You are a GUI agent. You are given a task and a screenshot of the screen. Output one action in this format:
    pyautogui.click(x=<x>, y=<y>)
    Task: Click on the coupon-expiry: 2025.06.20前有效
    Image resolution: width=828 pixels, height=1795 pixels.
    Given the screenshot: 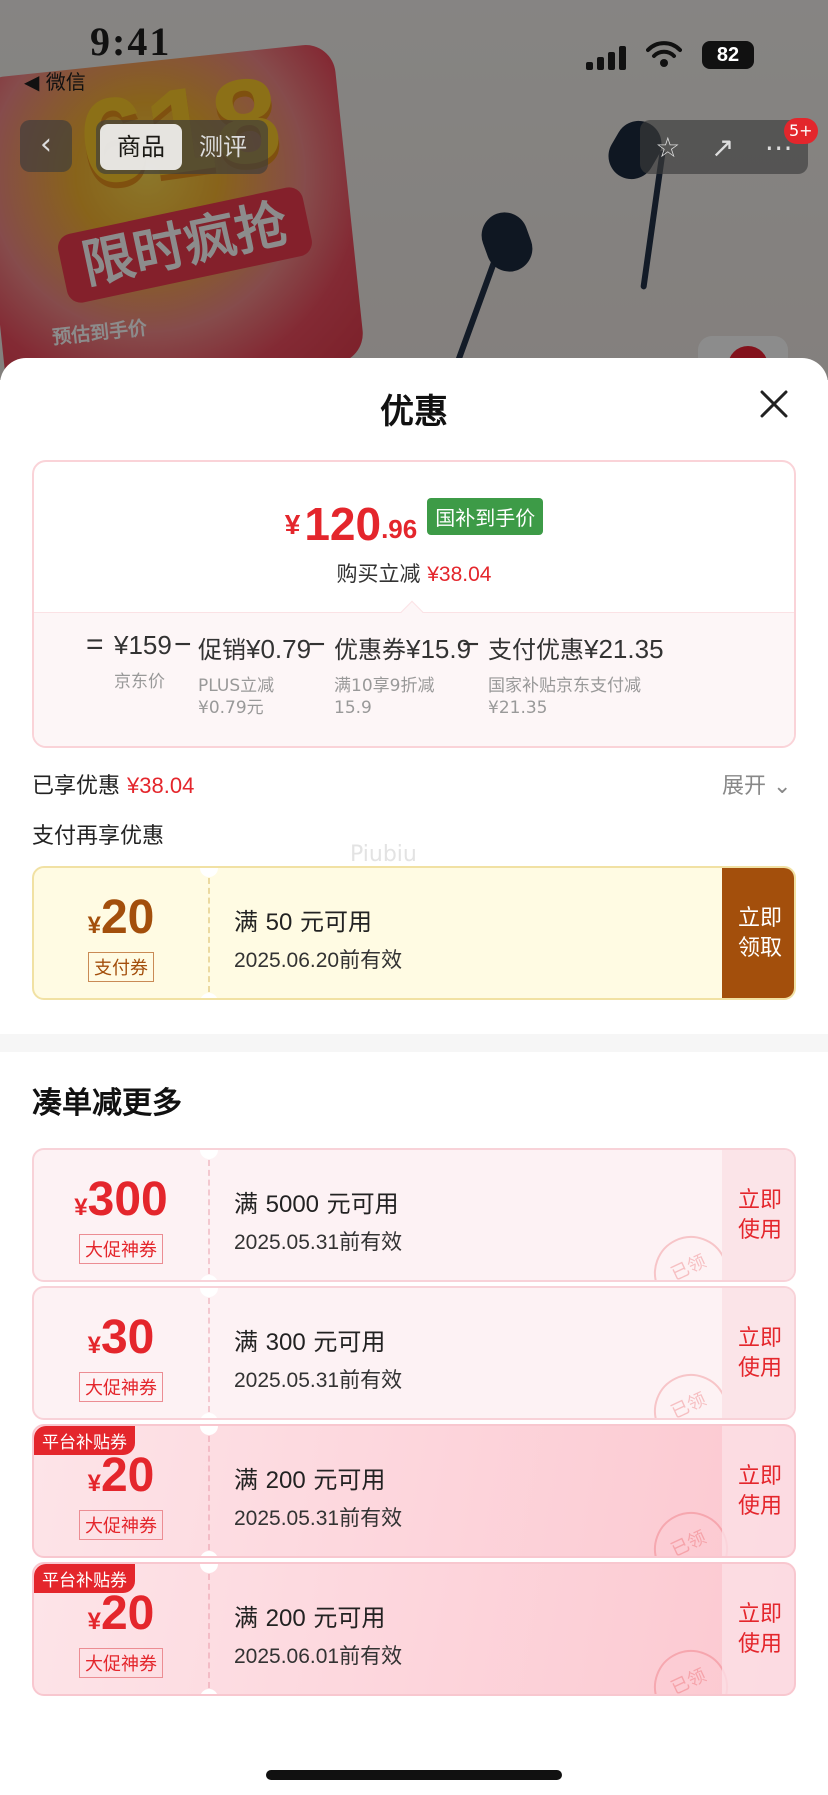 What is the action you would take?
    pyautogui.click(x=318, y=960)
    